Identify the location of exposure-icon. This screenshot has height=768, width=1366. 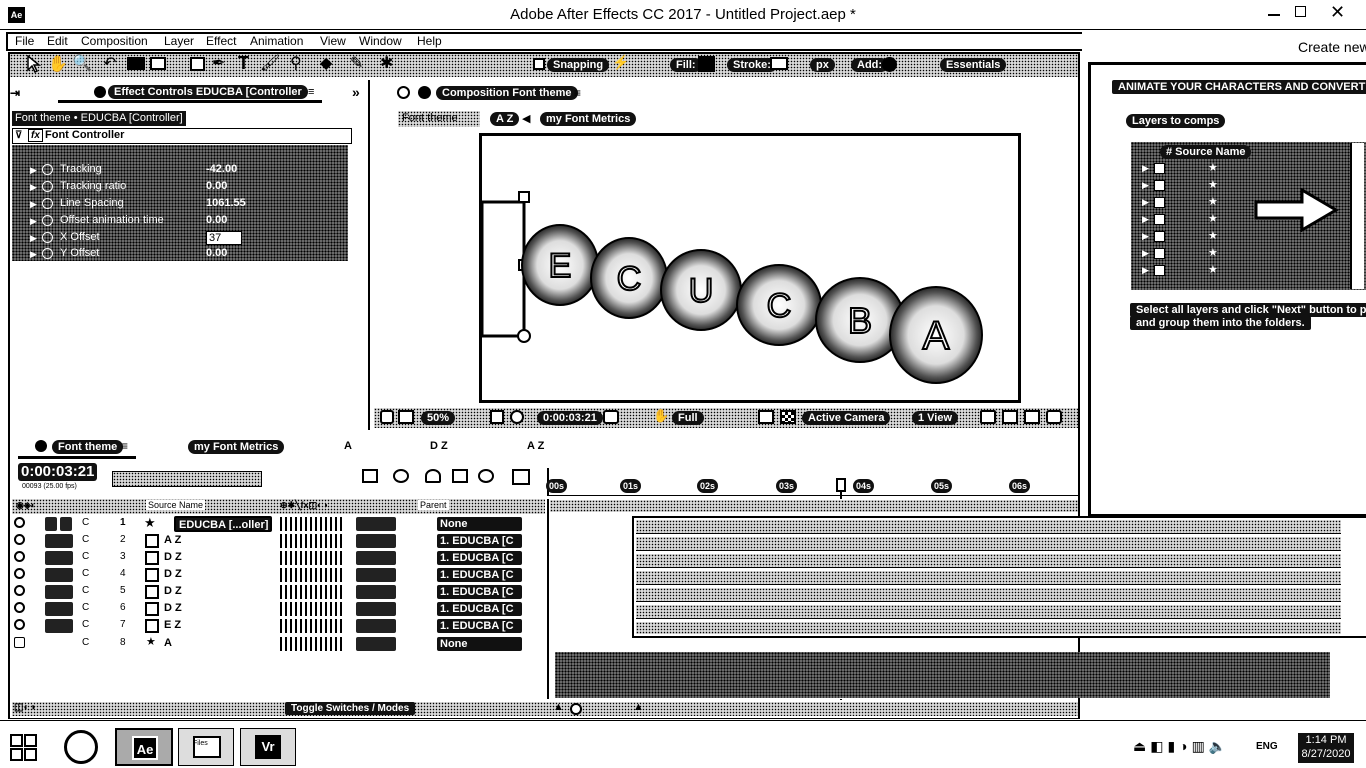
(1054, 417).